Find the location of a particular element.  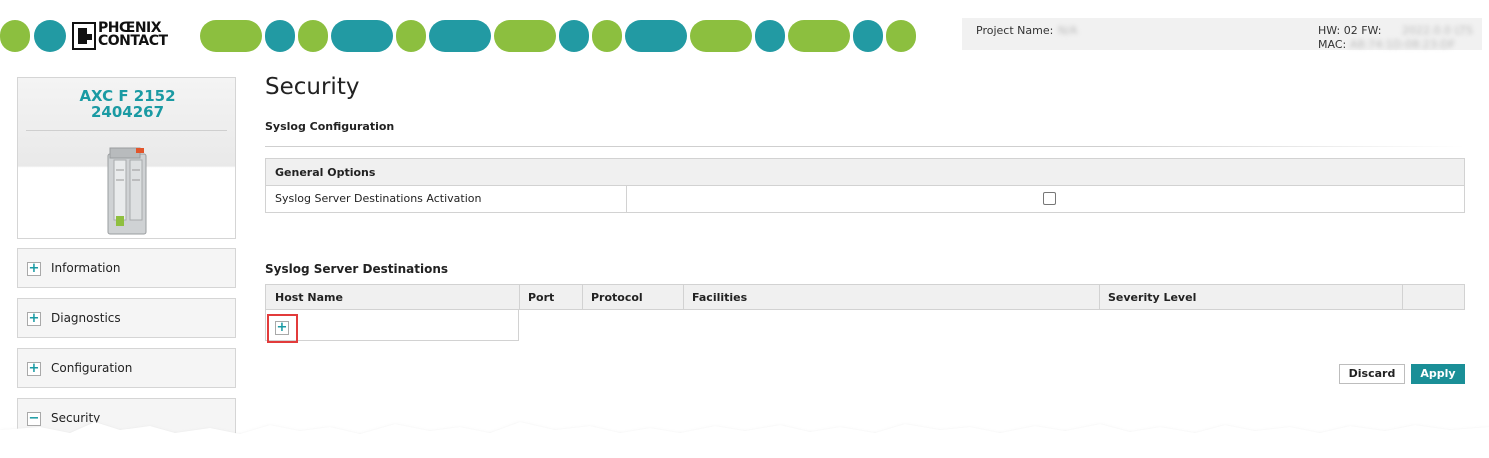

column-facilities: Facilities is located at coordinates (720, 297).